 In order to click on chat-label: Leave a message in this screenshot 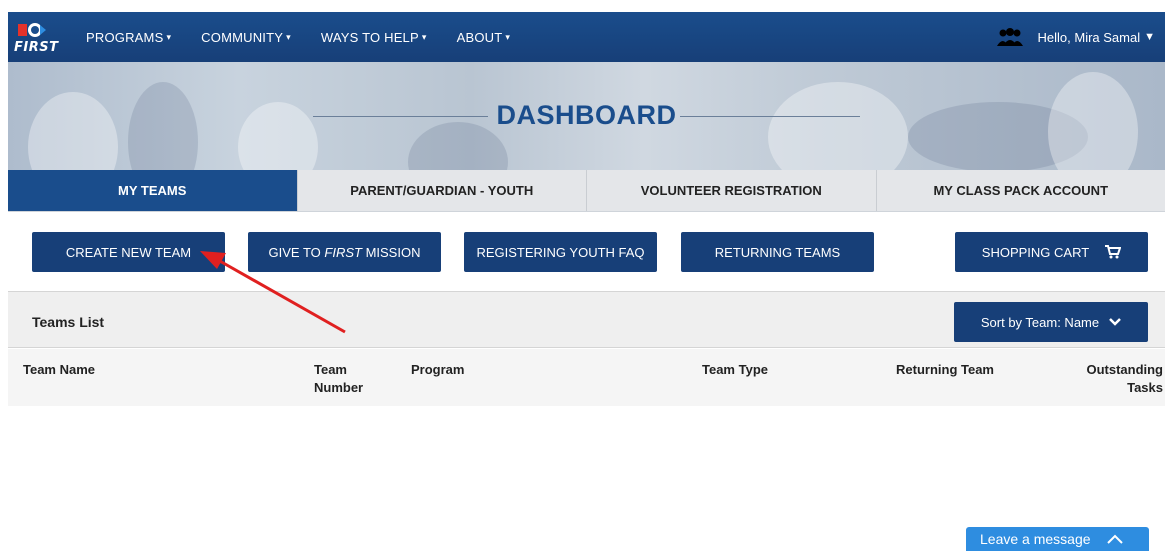, I will do `click(1035, 539)`.